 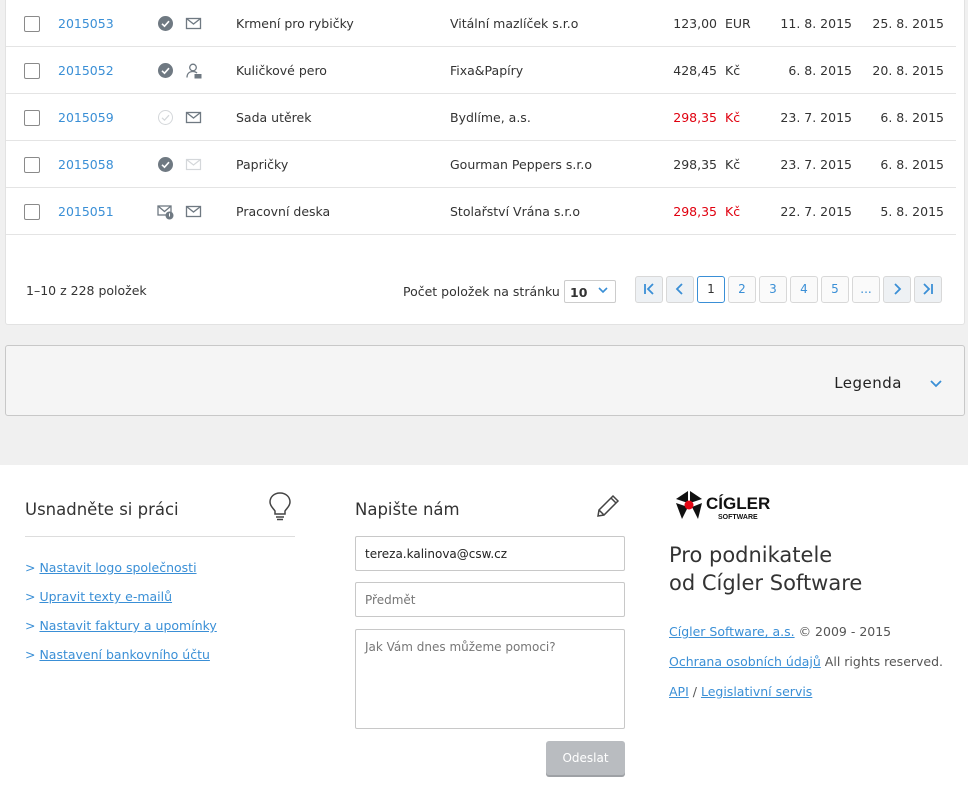 I want to click on contact-title: Napište nám, so click(x=407, y=509).